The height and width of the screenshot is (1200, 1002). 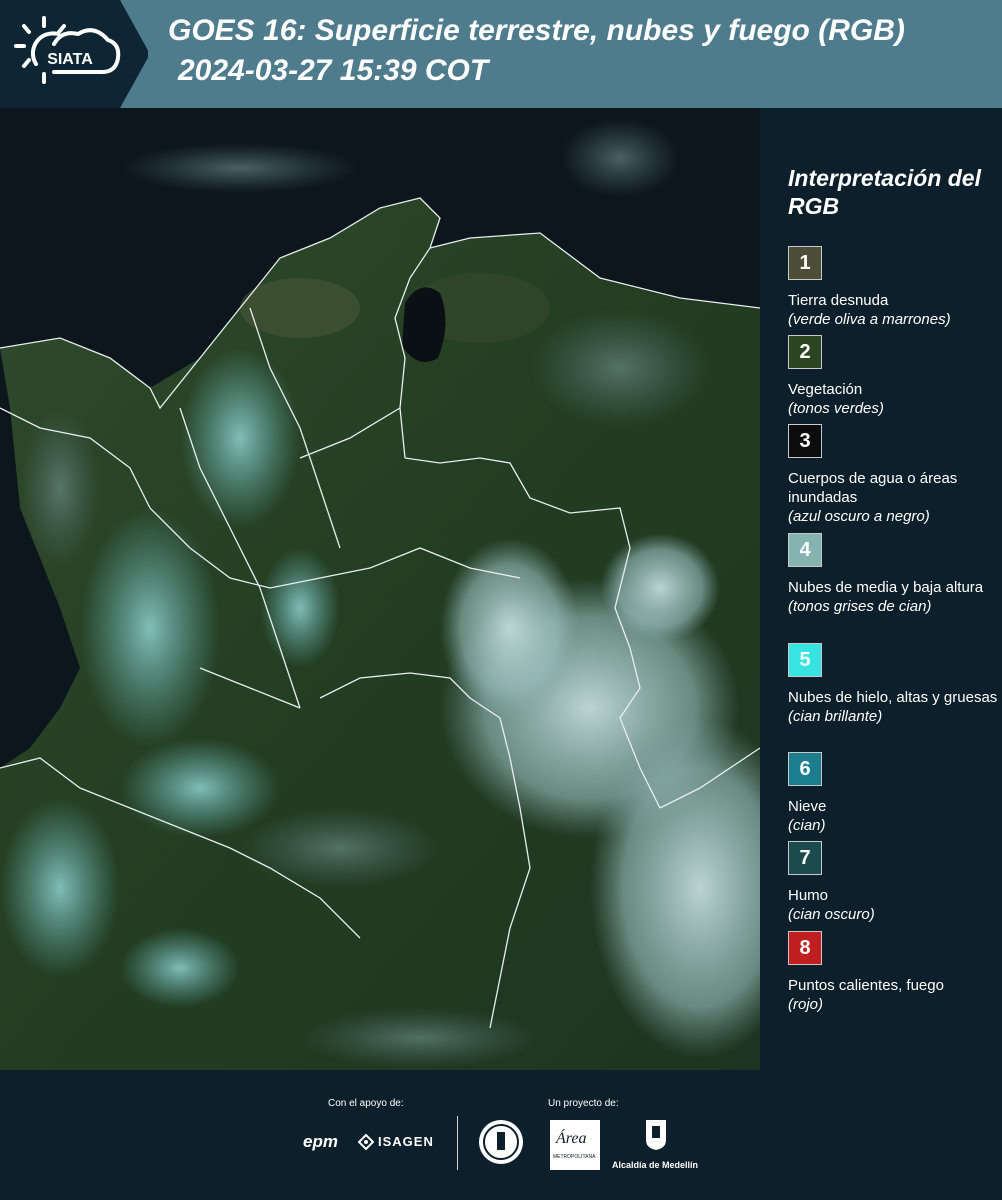 I want to click on support-label: Con el apoyo de:, so click(x=366, y=1103).